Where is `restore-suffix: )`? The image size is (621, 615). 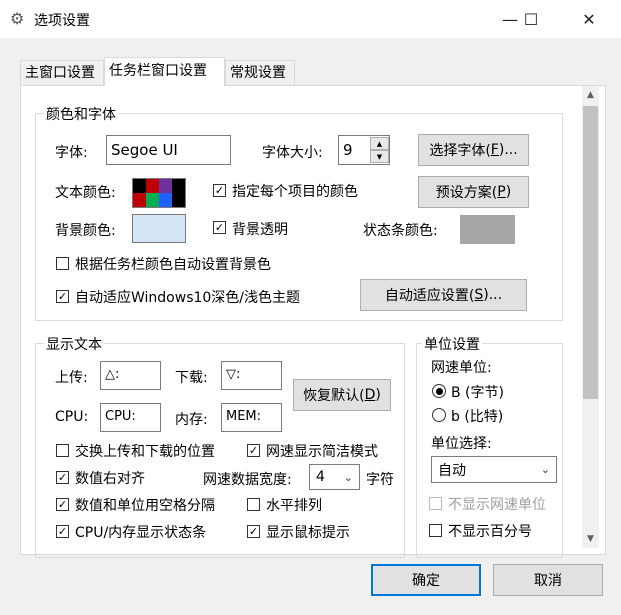 restore-suffix: ) is located at coordinates (378, 395).